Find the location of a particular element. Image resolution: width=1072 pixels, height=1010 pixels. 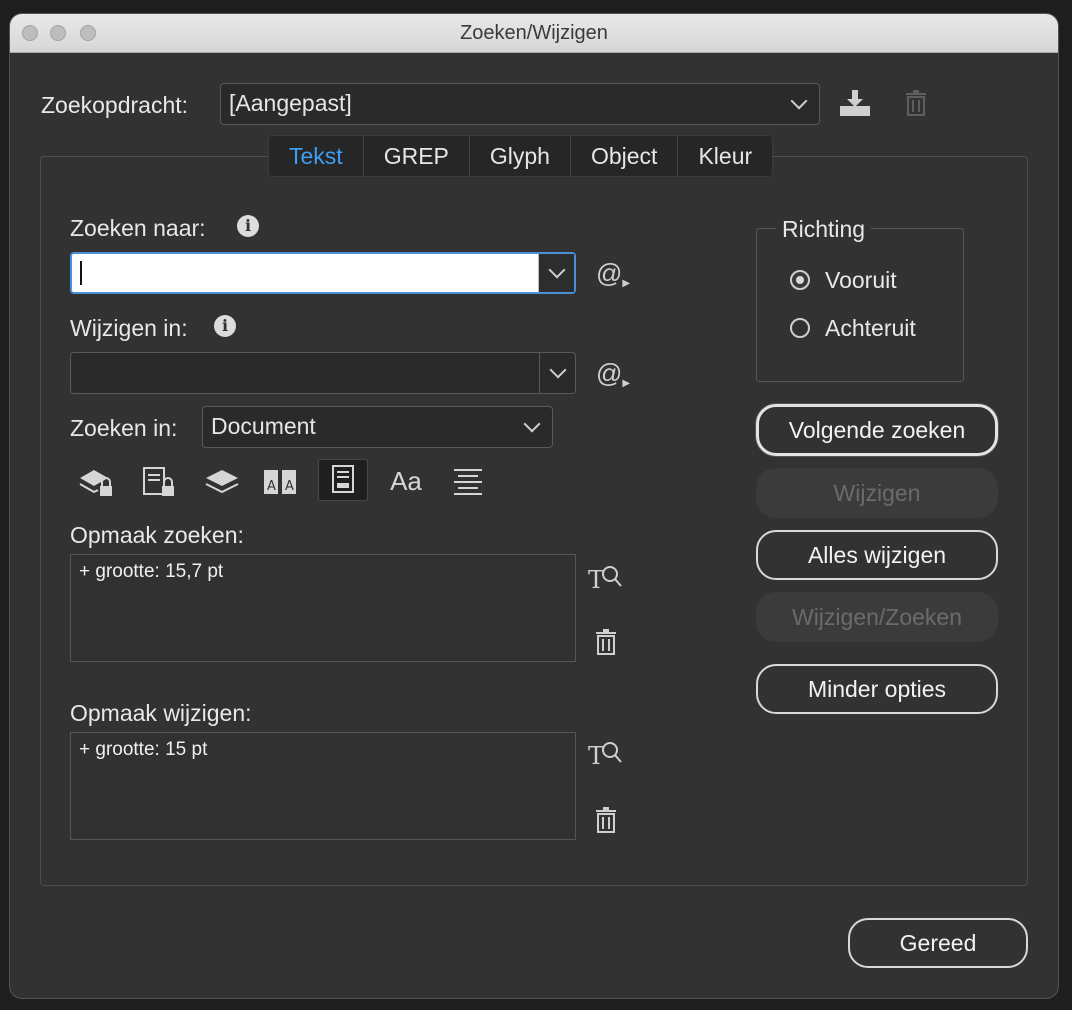

change-format-box: + grootte: 15 pt is located at coordinates (323, 786).